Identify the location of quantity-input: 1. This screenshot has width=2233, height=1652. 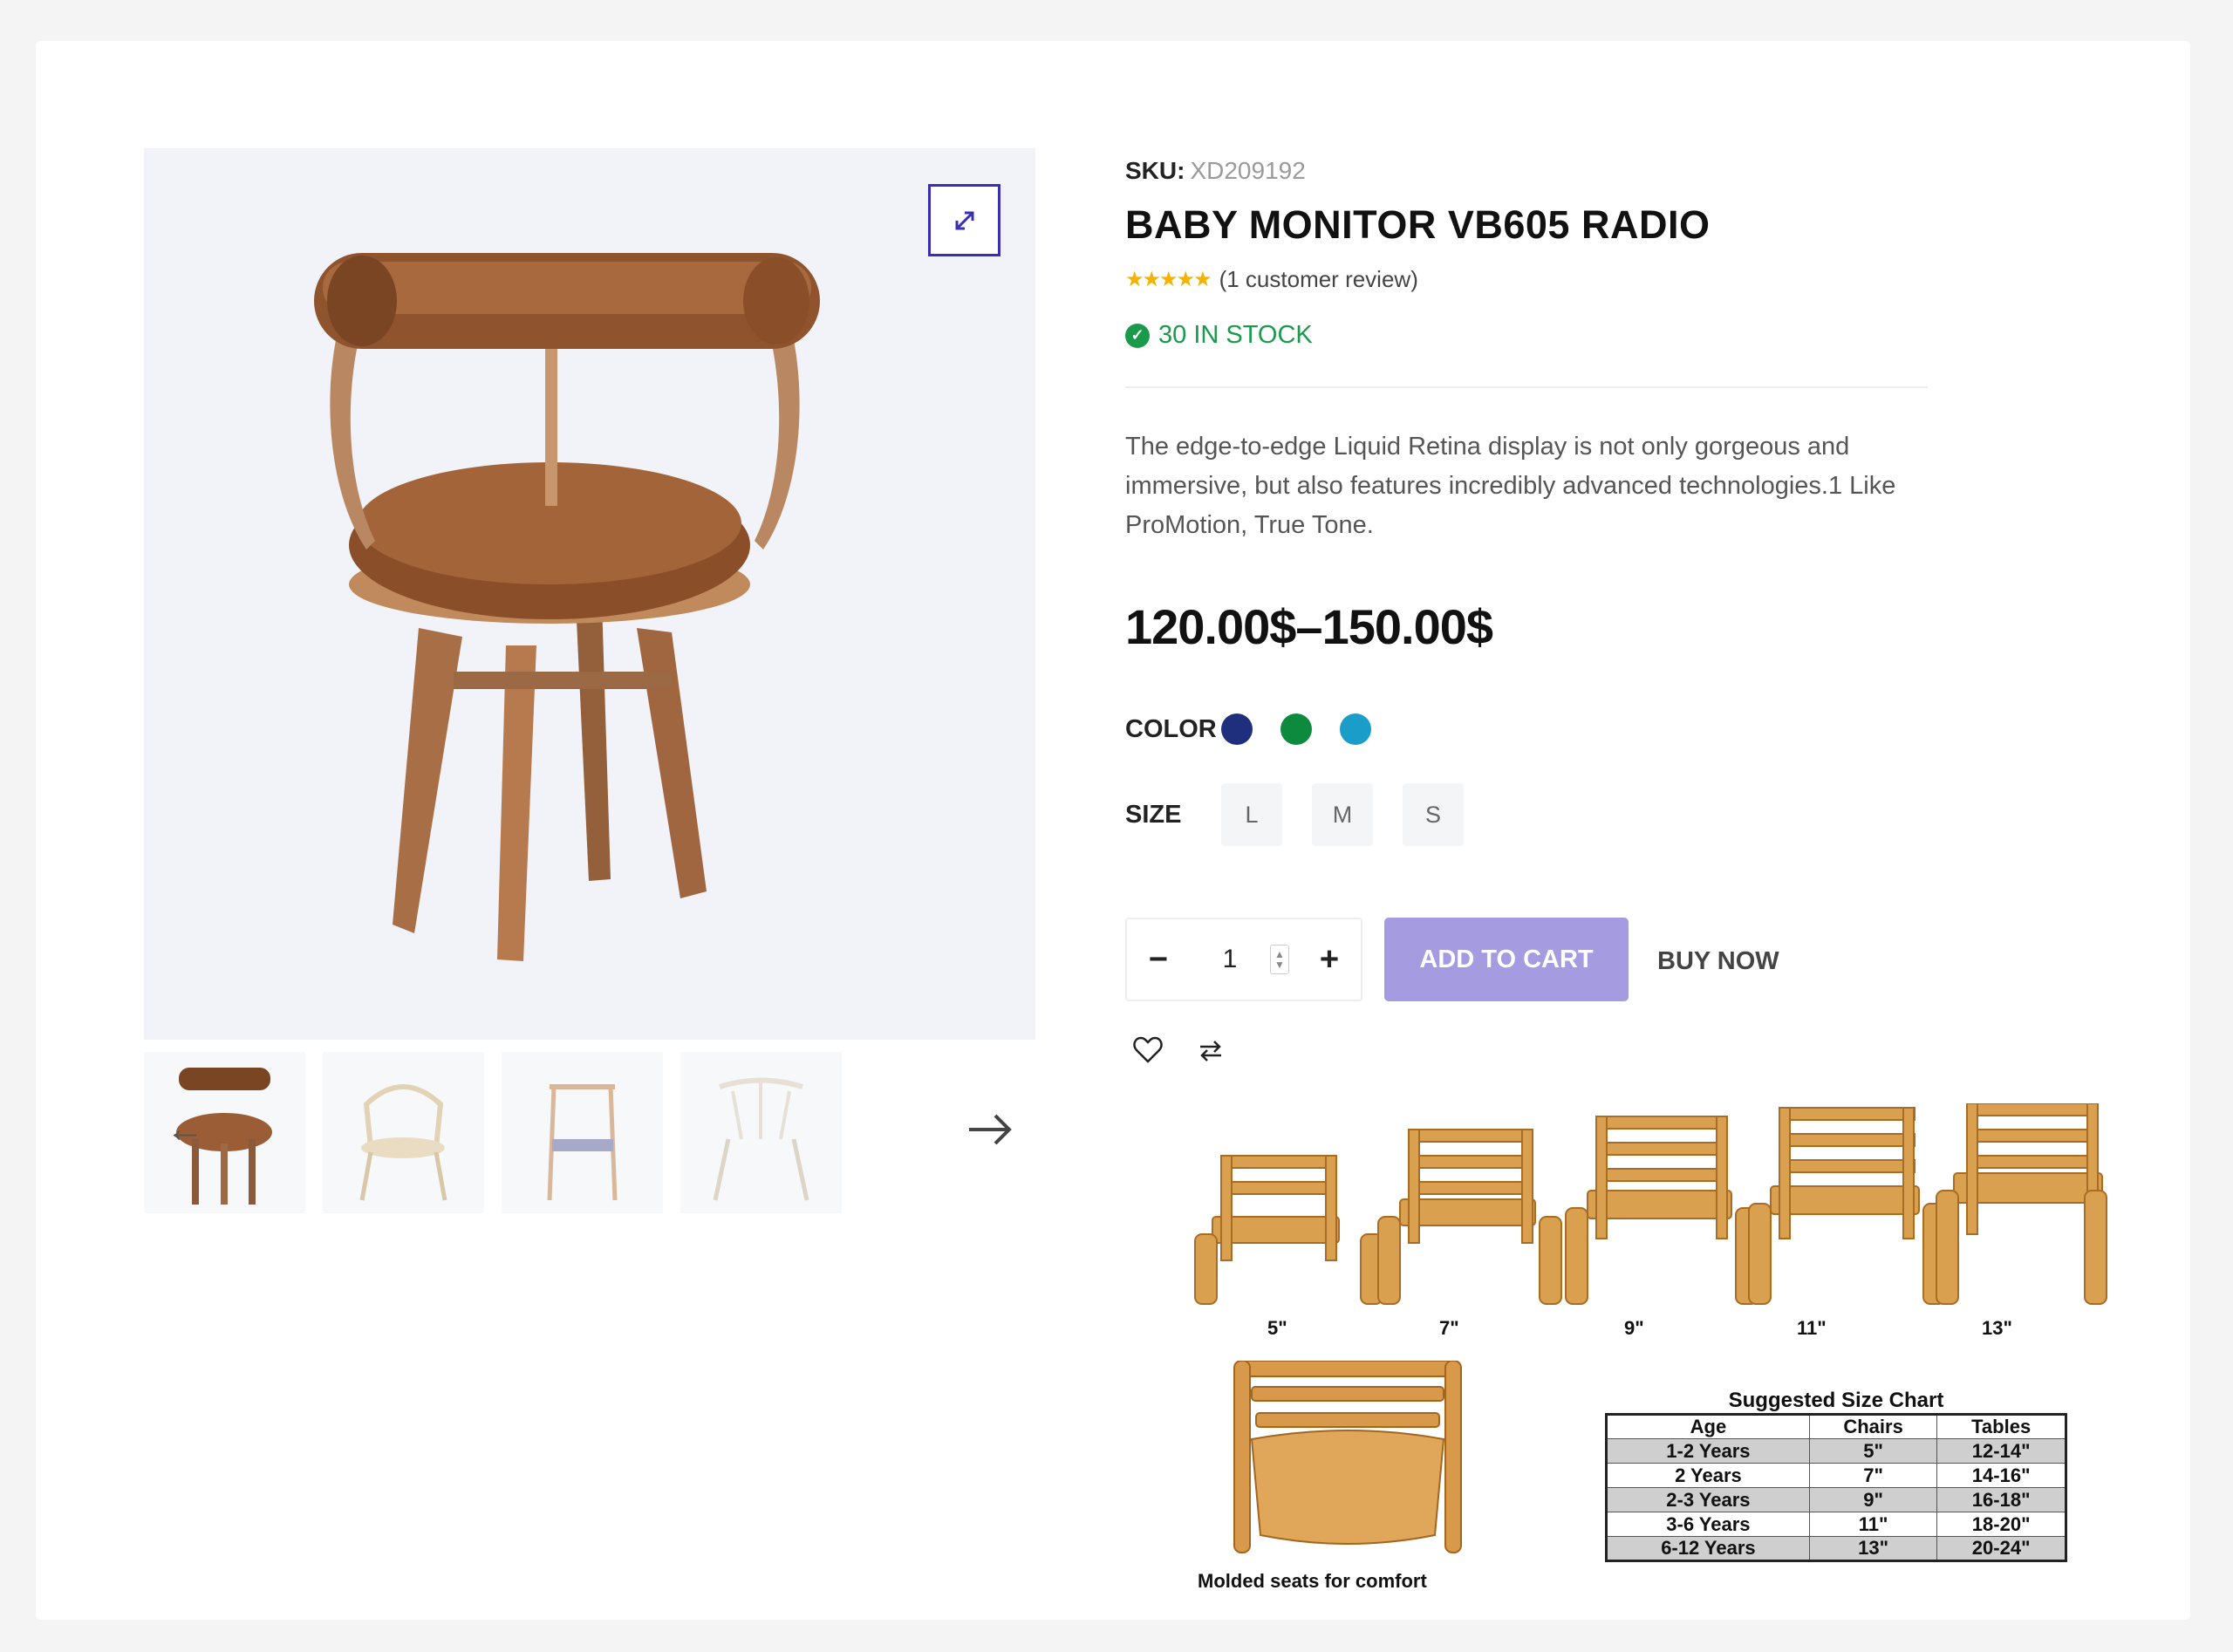
(1230, 960).